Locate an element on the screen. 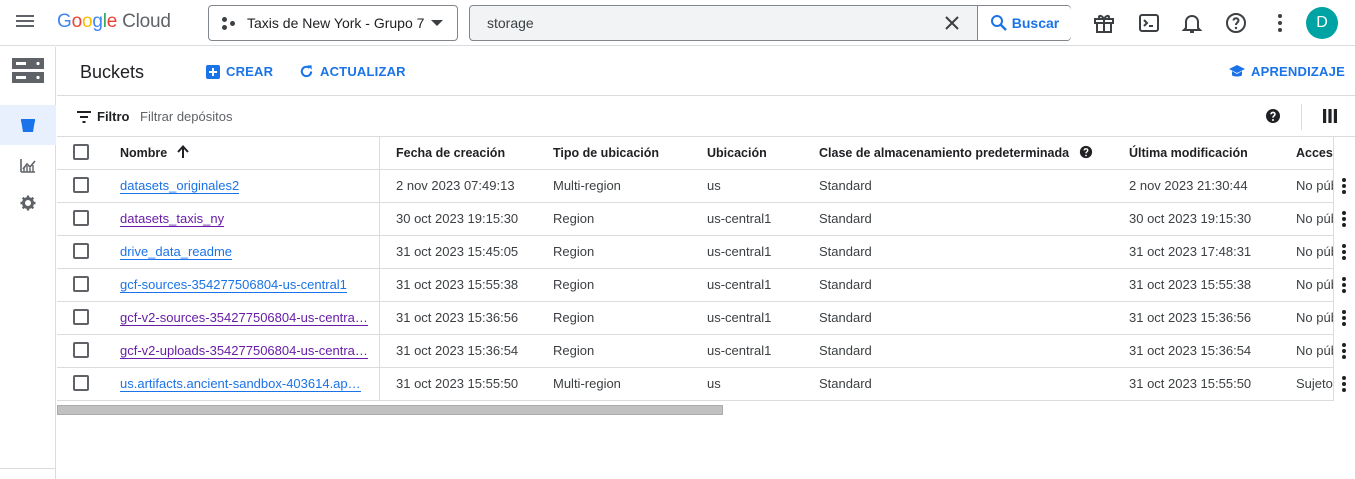 This screenshot has height=479, width=1355. column-header-access: Acceso is located at coordinates (1314, 153).